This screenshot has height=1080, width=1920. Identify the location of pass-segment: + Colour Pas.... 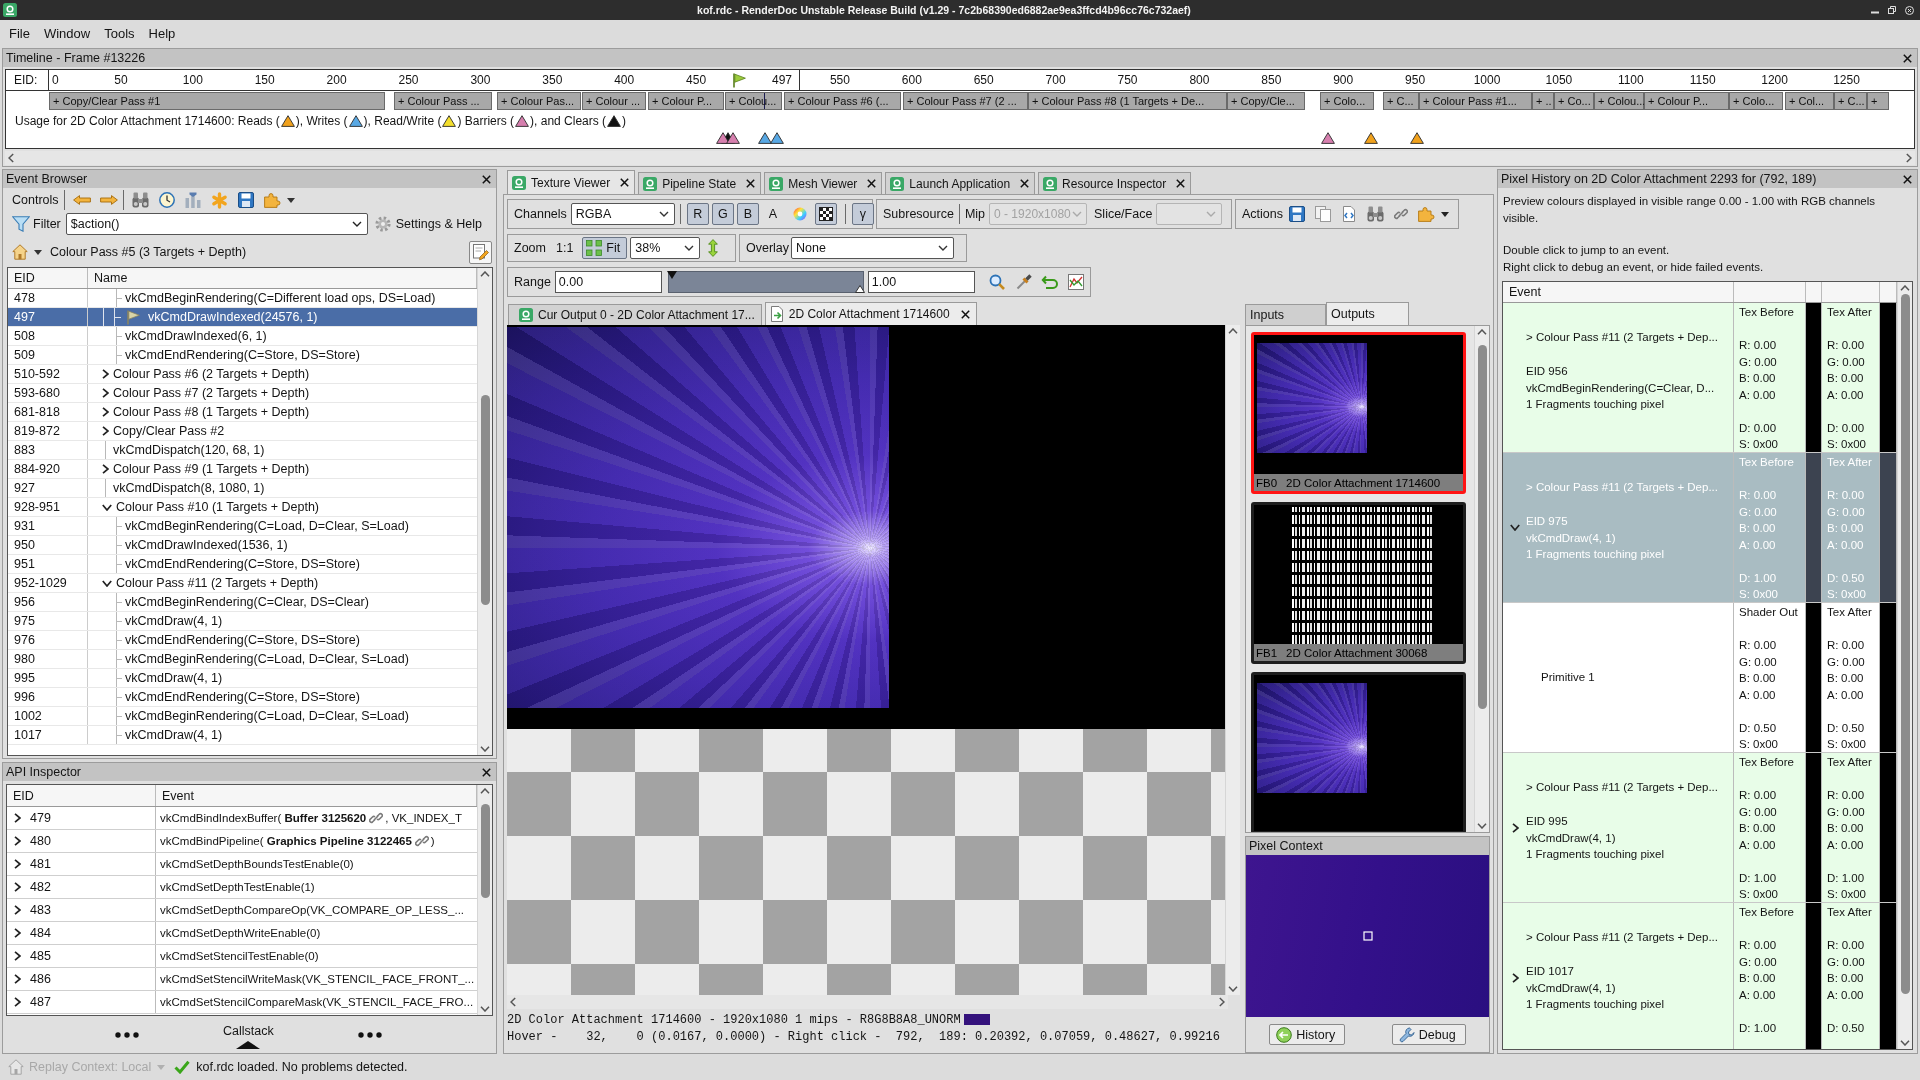
(539, 101).